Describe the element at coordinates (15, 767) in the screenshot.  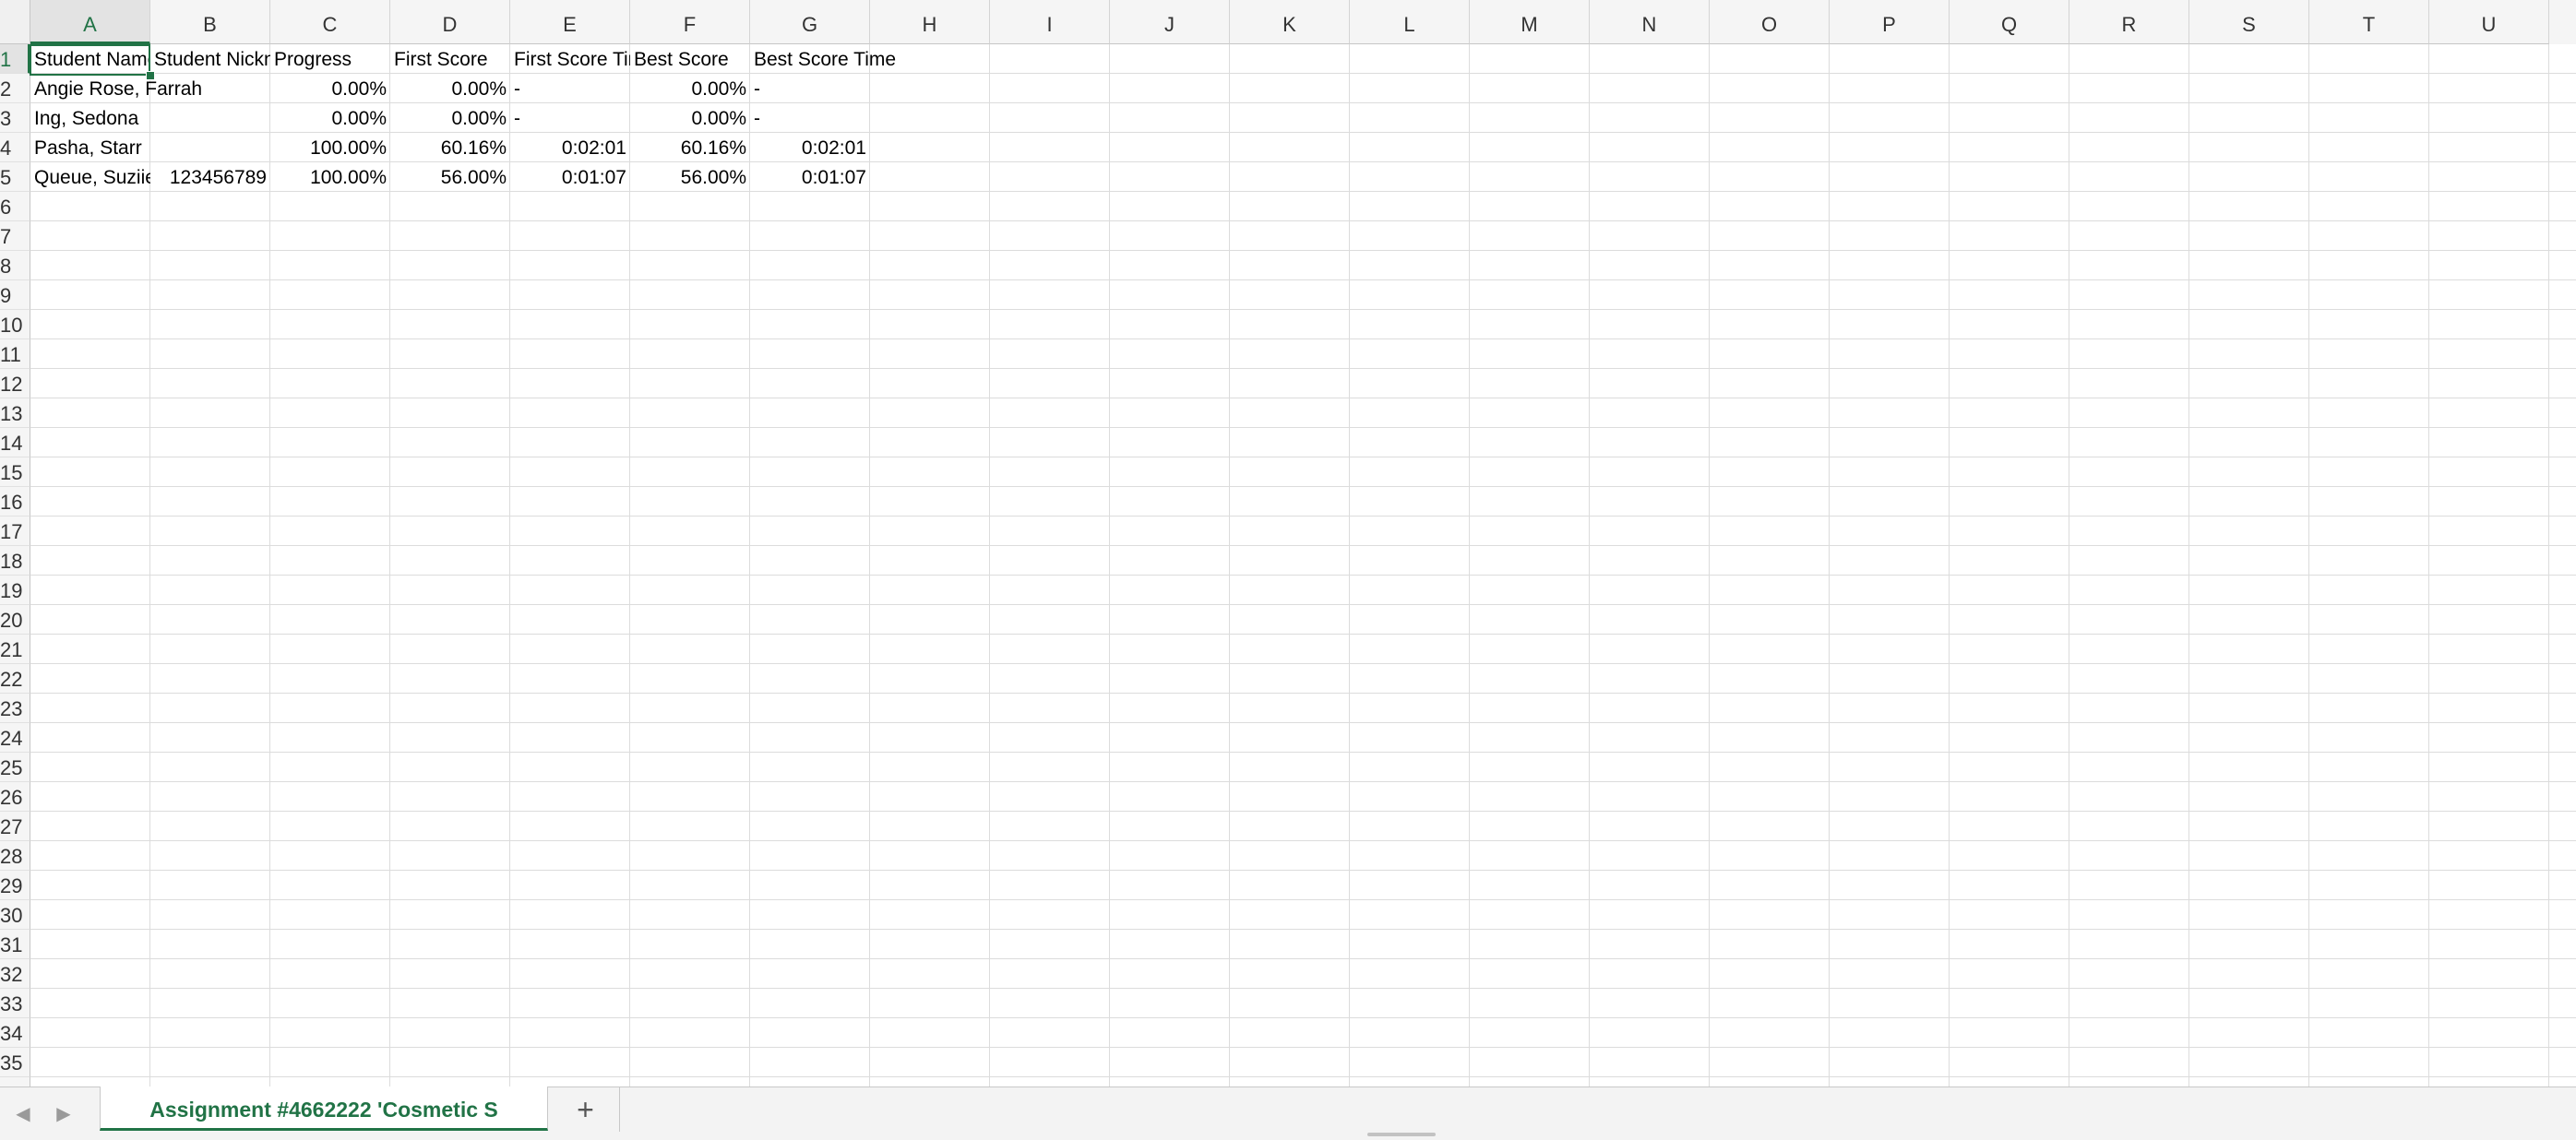
I see `row-header-25: 25` at that location.